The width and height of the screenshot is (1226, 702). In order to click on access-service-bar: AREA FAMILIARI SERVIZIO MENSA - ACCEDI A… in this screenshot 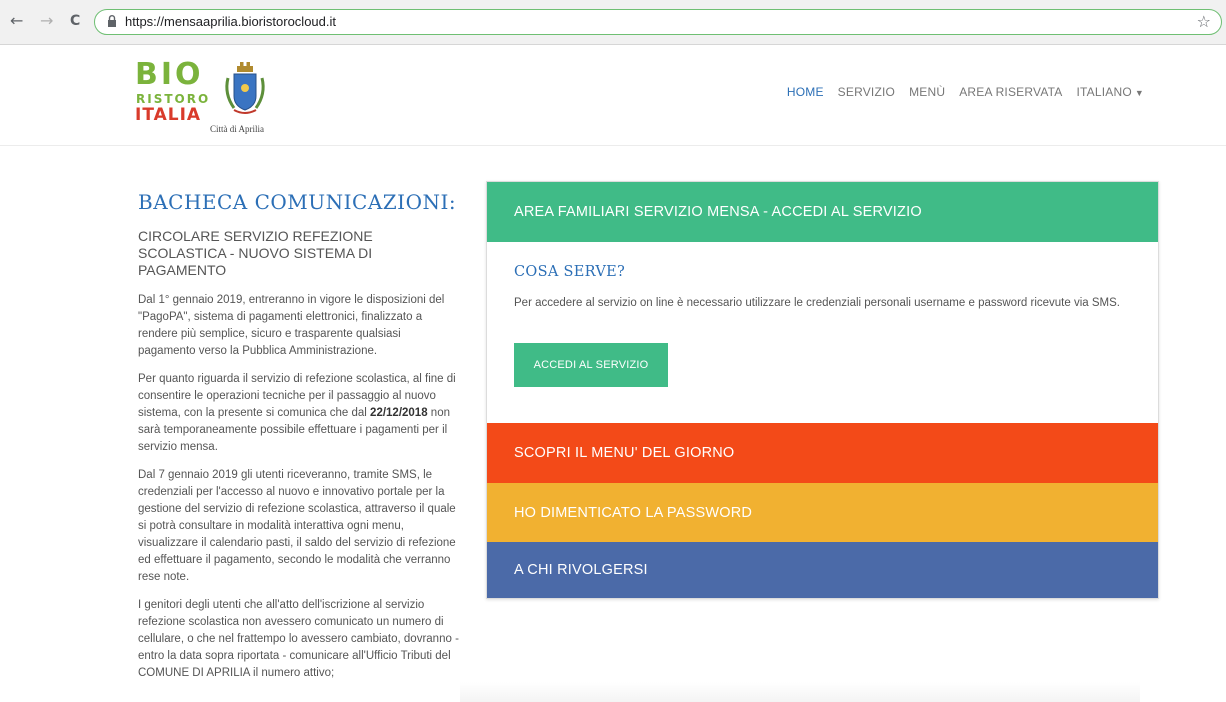, I will do `click(822, 212)`.